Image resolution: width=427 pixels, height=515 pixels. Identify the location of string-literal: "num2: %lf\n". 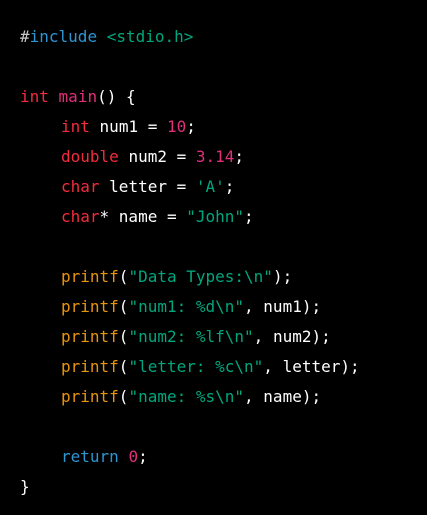
(191, 336).